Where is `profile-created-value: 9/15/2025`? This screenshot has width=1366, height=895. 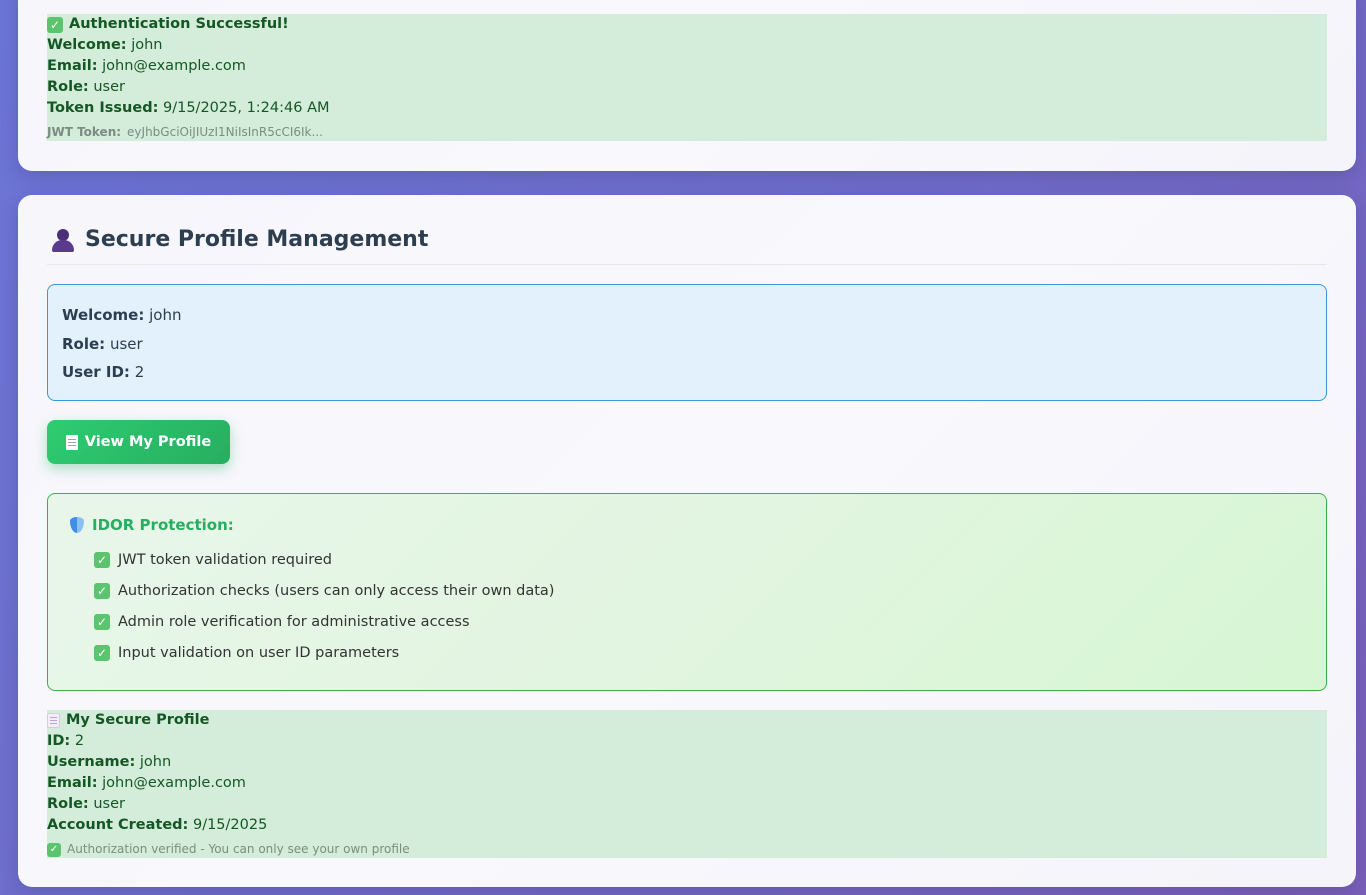 profile-created-value: 9/15/2025 is located at coordinates (230, 825).